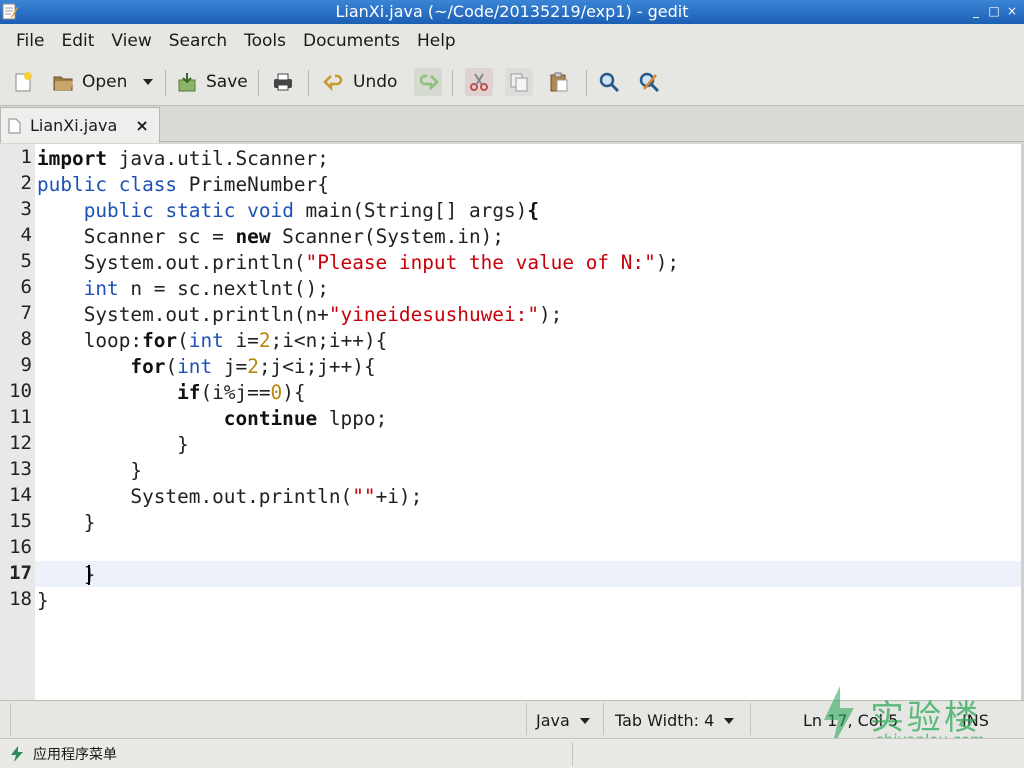 The height and width of the screenshot is (768, 1024). I want to click on language-selector: Java, so click(563, 720).